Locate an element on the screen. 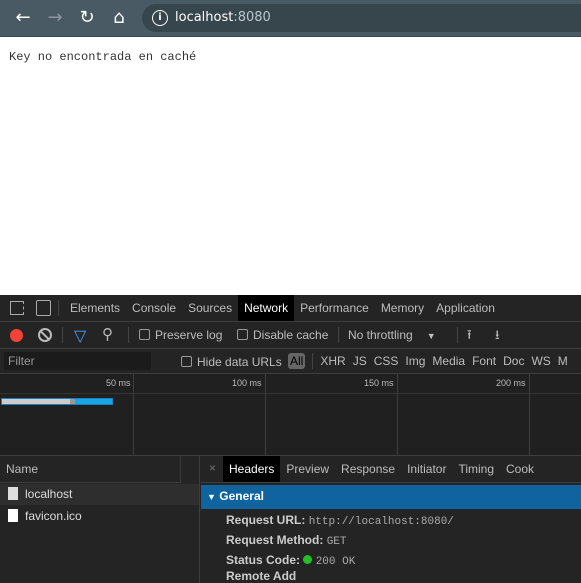 This screenshot has width=581, height=583. page-body-text: Key no encontrada en caché is located at coordinates (103, 57).